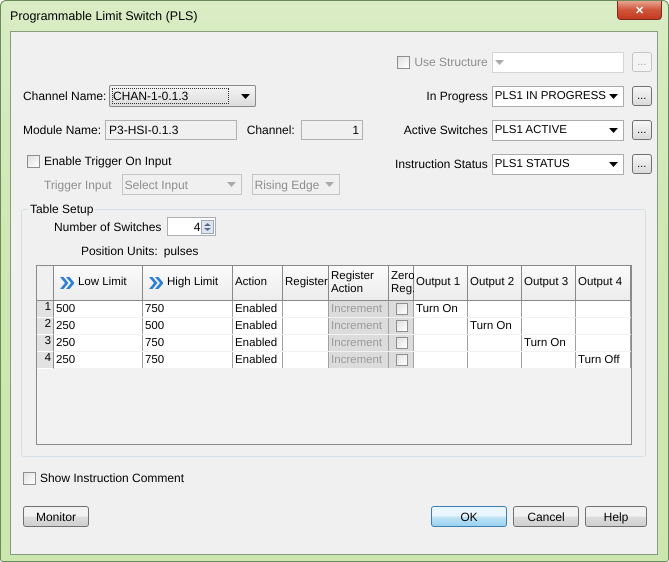 The image size is (669, 562). I want to click on tag-dropdown: PLS1 IN PROGRESS, so click(558, 96).